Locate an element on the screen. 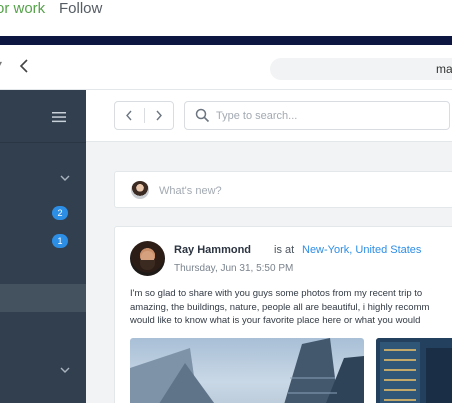 Image resolution: width=452 pixels, height=403 pixels. compose-input is located at coordinates (259, 190).